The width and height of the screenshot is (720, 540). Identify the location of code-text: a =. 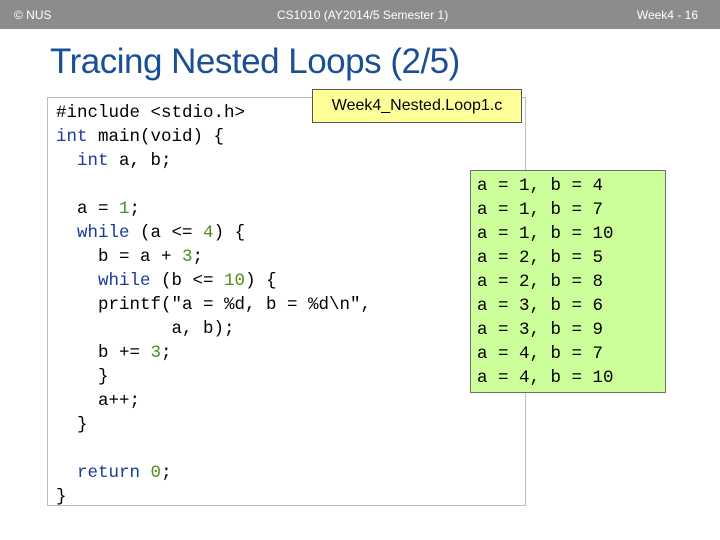
(98, 209).